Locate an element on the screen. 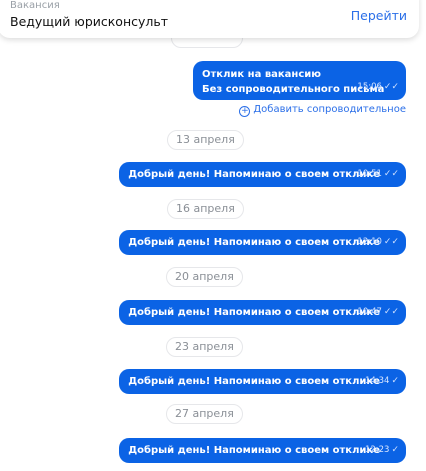 Image resolution: width=426 pixels, height=471 pixels. message-title: Отклик на вакансию is located at coordinates (261, 74).